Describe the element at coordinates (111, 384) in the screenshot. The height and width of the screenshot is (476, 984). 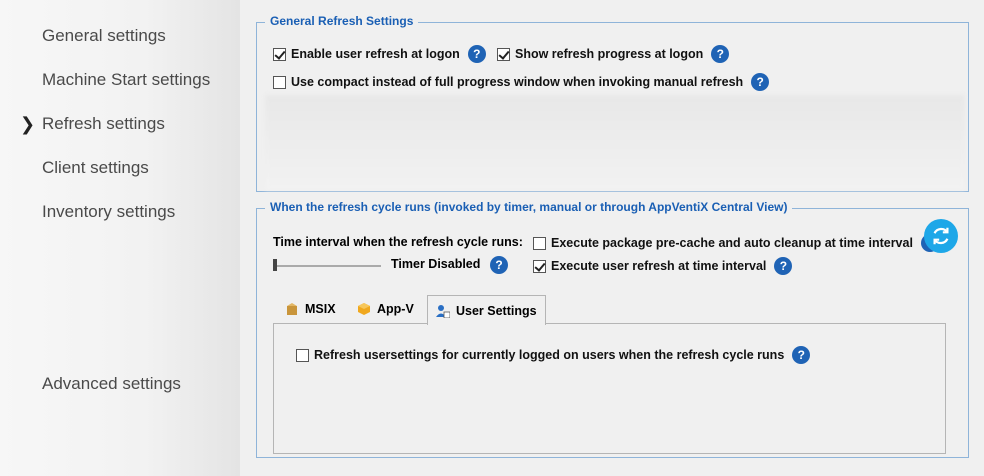
I see `sidebar-item-advanced-settings: Advanced settings` at that location.